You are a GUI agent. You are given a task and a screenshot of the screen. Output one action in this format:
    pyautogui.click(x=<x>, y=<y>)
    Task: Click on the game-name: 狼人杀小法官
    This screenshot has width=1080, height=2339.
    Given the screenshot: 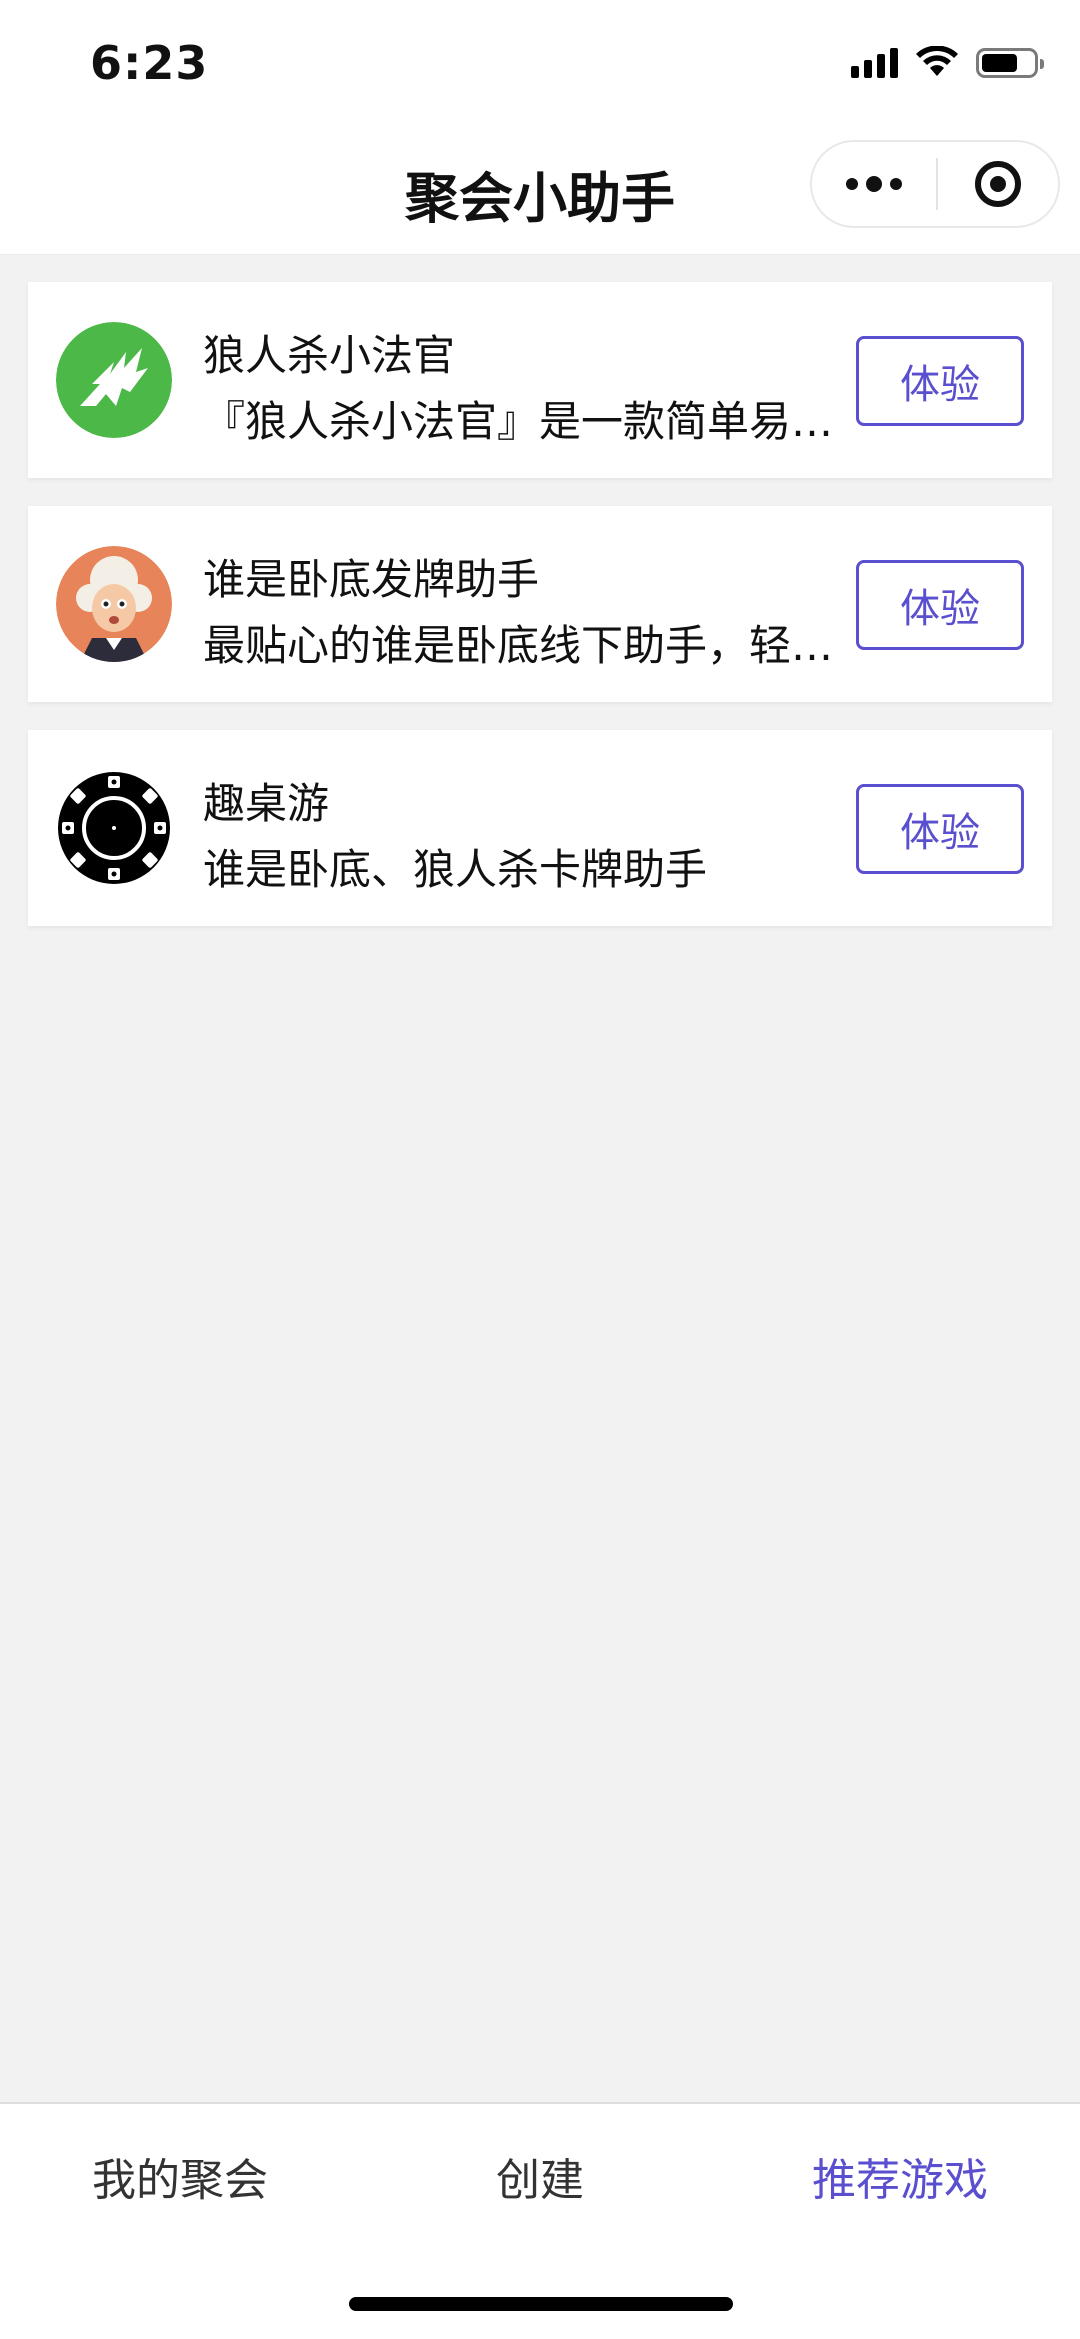 What is the action you would take?
    pyautogui.click(x=329, y=355)
    